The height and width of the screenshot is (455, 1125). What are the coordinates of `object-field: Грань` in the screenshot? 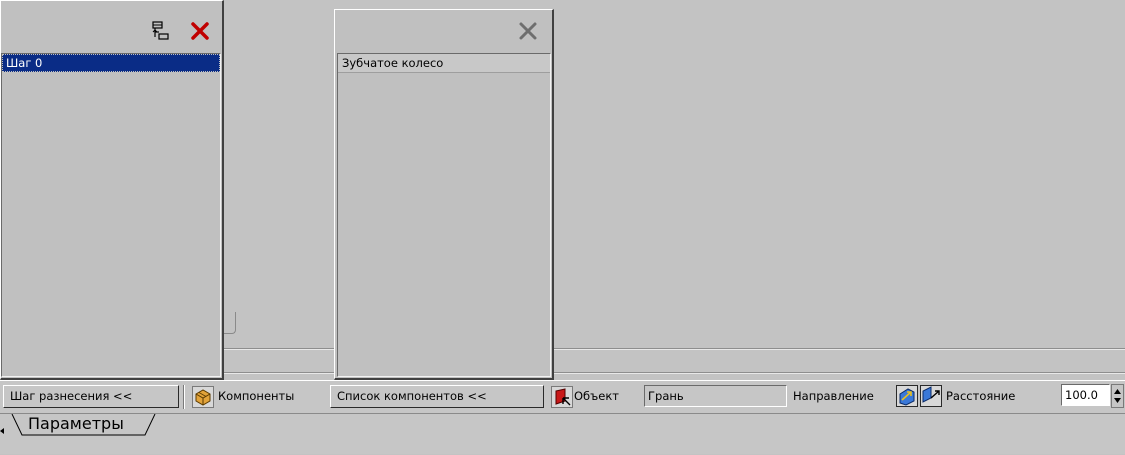 It's located at (715, 396).